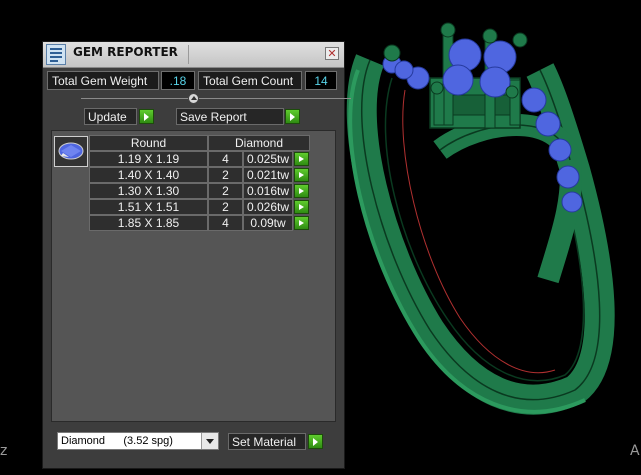 The image size is (641, 475). What do you see at coordinates (110, 116) in the screenshot?
I see `update-button: Update` at bounding box center [110, 116].